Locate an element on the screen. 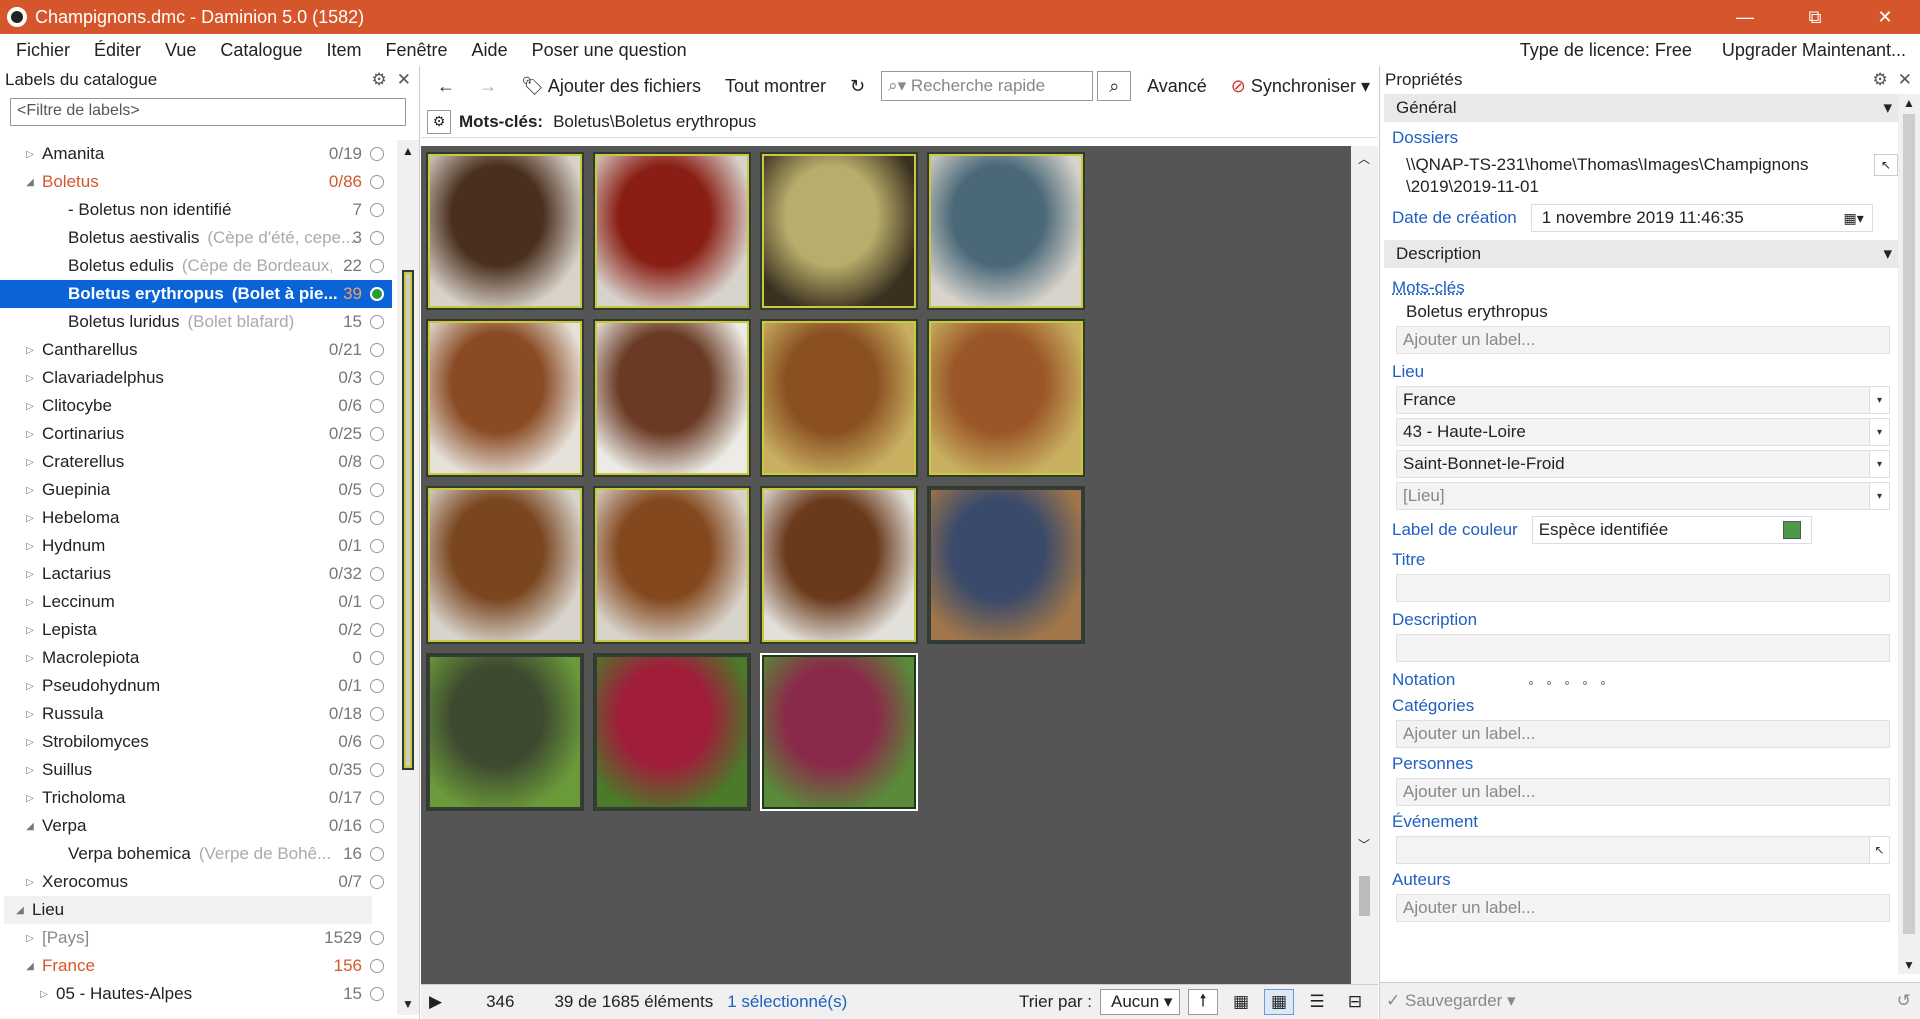 Image resolution: width=1920 pixels, height=1019 pixels. tree-item: ▷ Leccinum 0/1 is located at coordinates (196, 602).